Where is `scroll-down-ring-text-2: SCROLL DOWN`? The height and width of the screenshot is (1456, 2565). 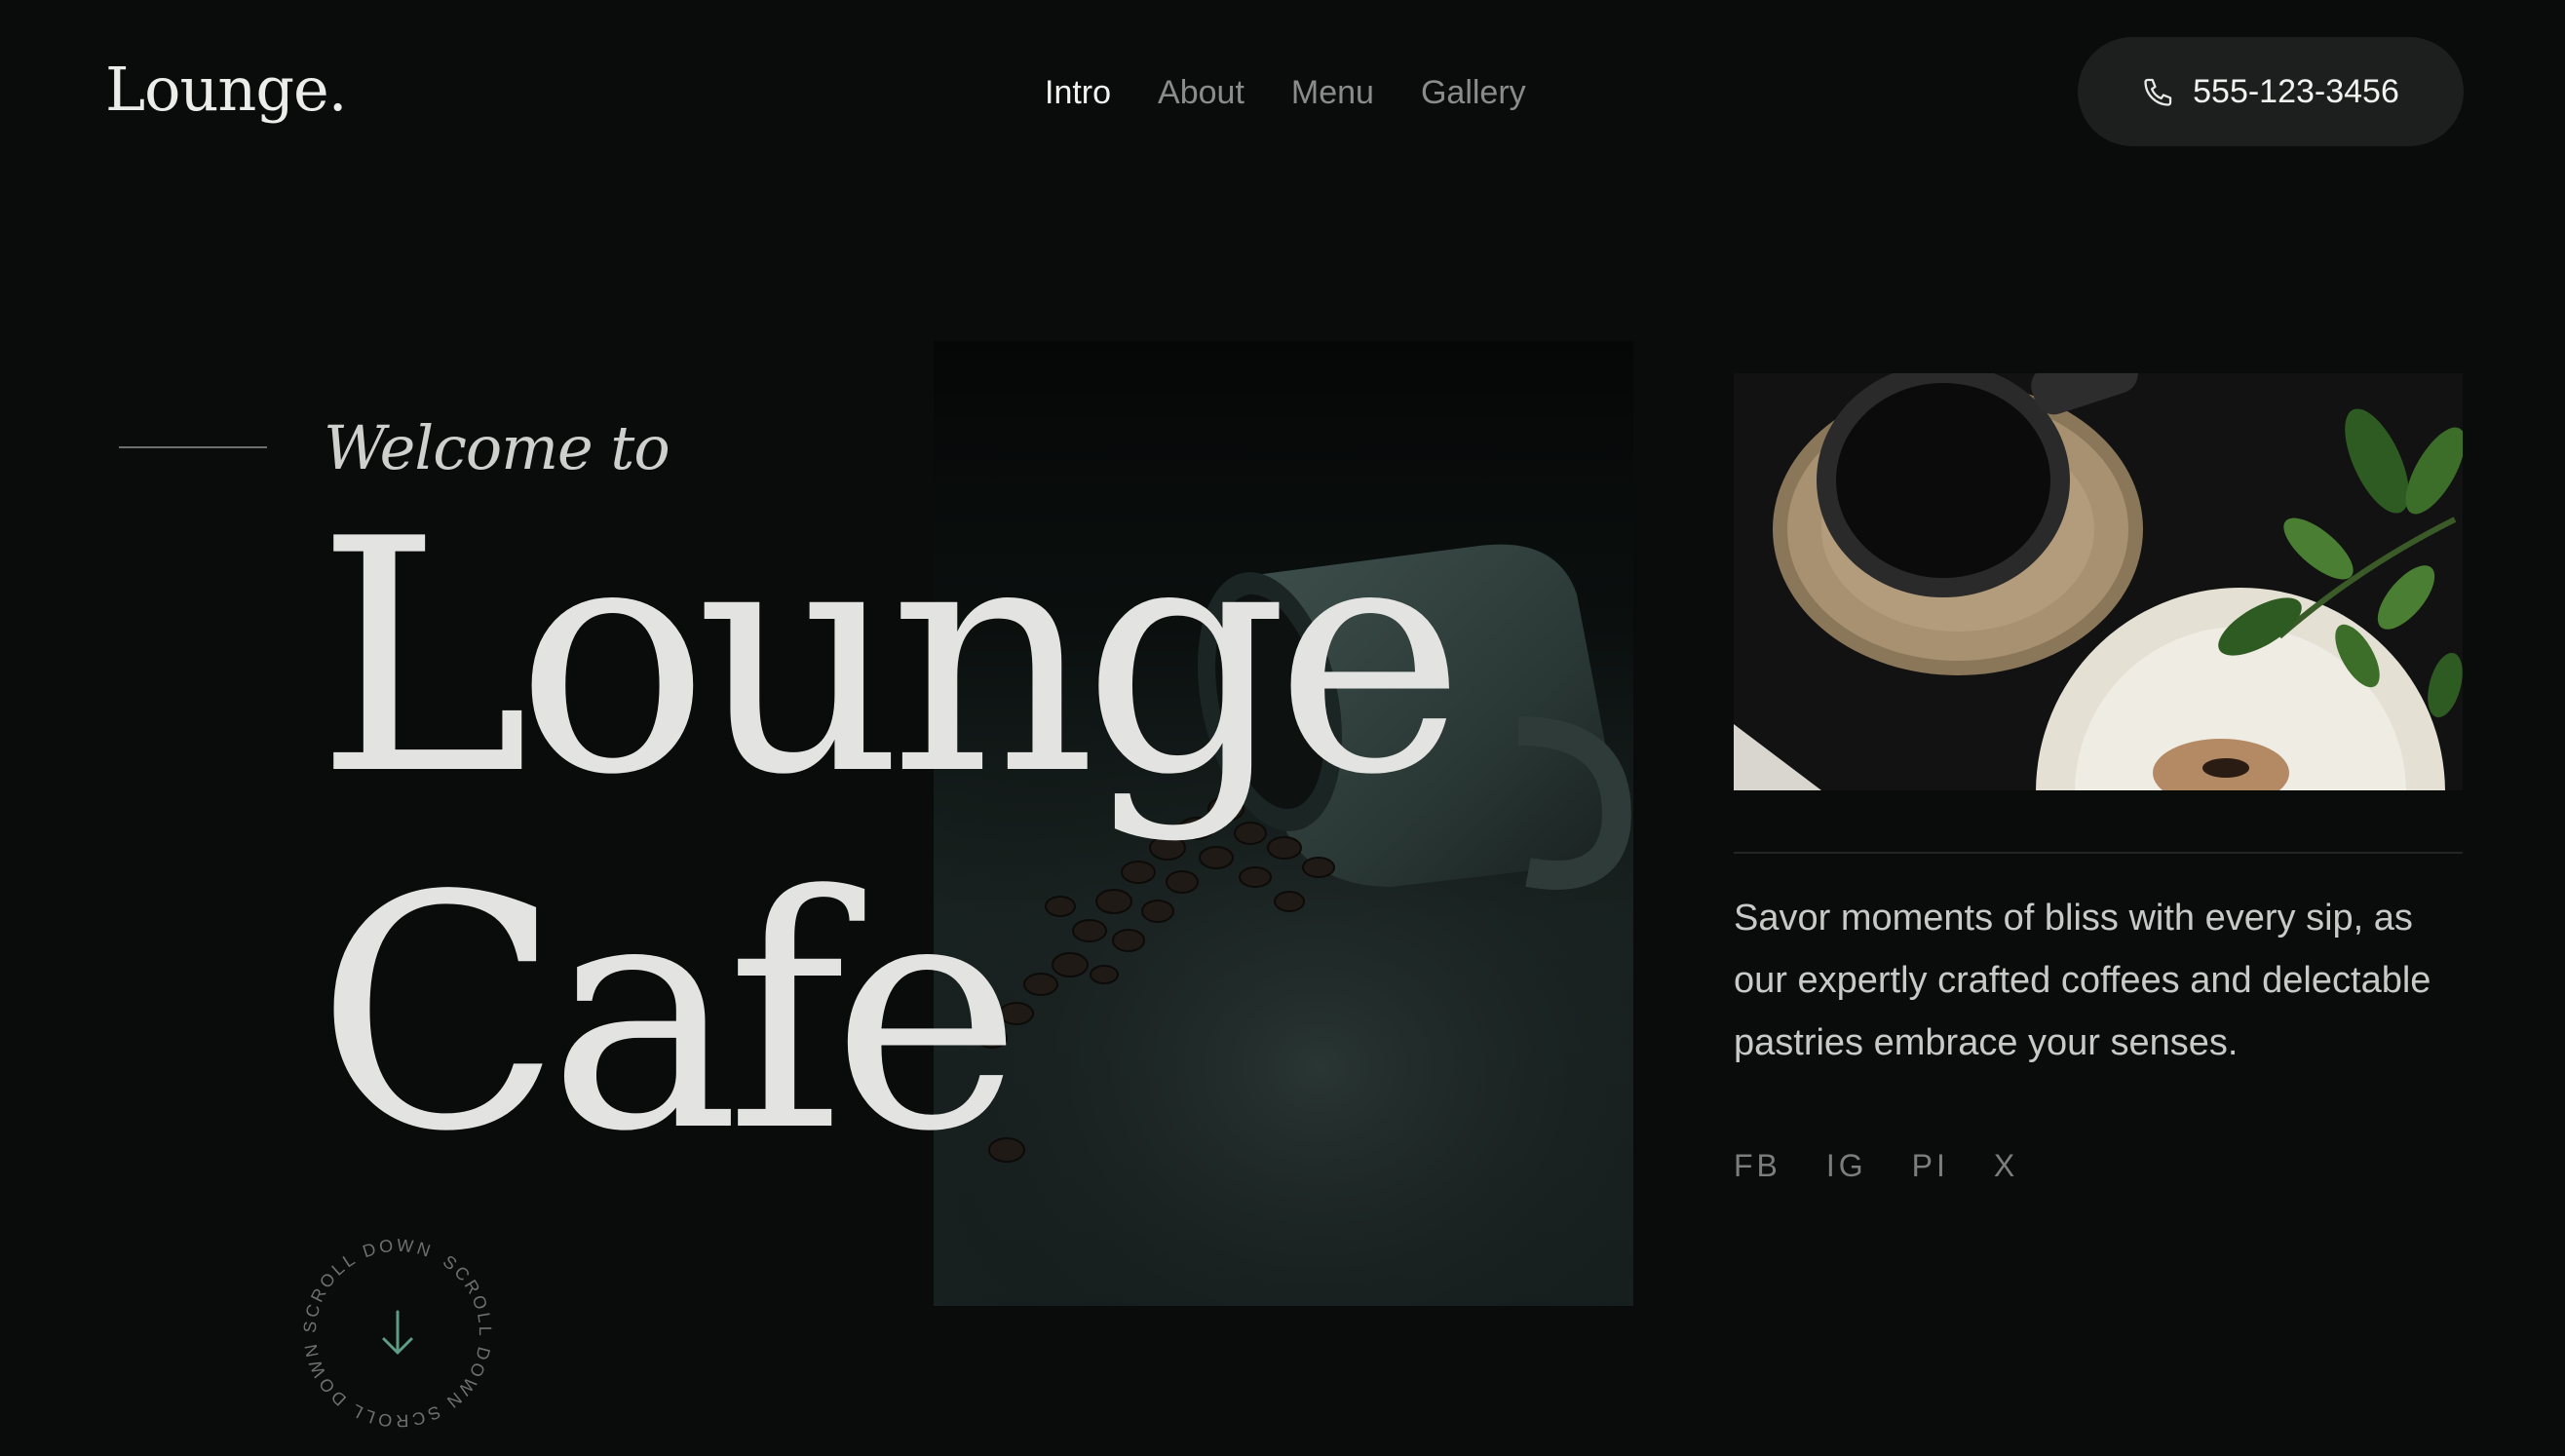
scroll-down-ring-text-2: SCROLL DOWN is located at coordinates (467, 1332).